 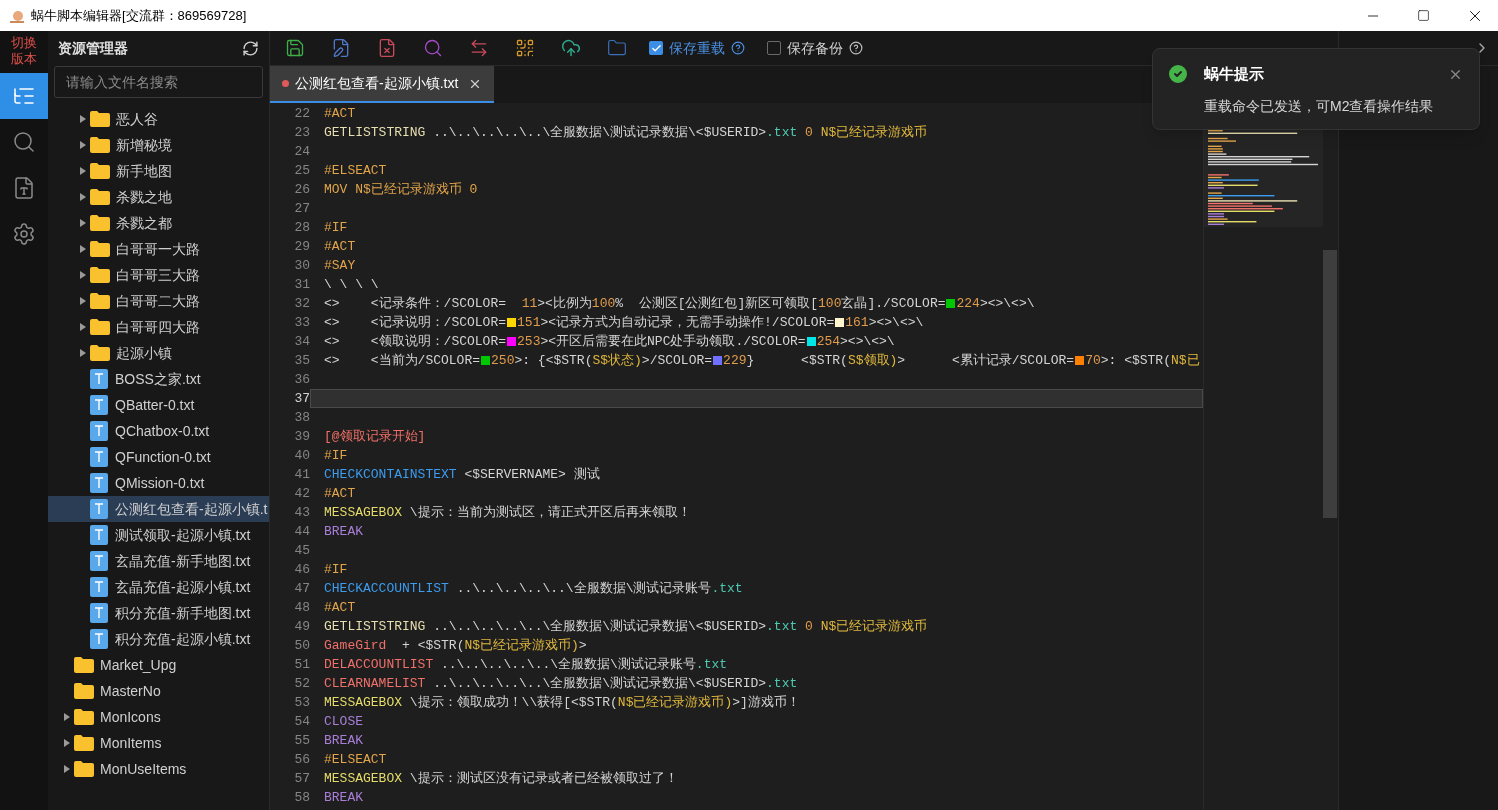 I want to click on line-number: 55, so click(x=301, y=741).